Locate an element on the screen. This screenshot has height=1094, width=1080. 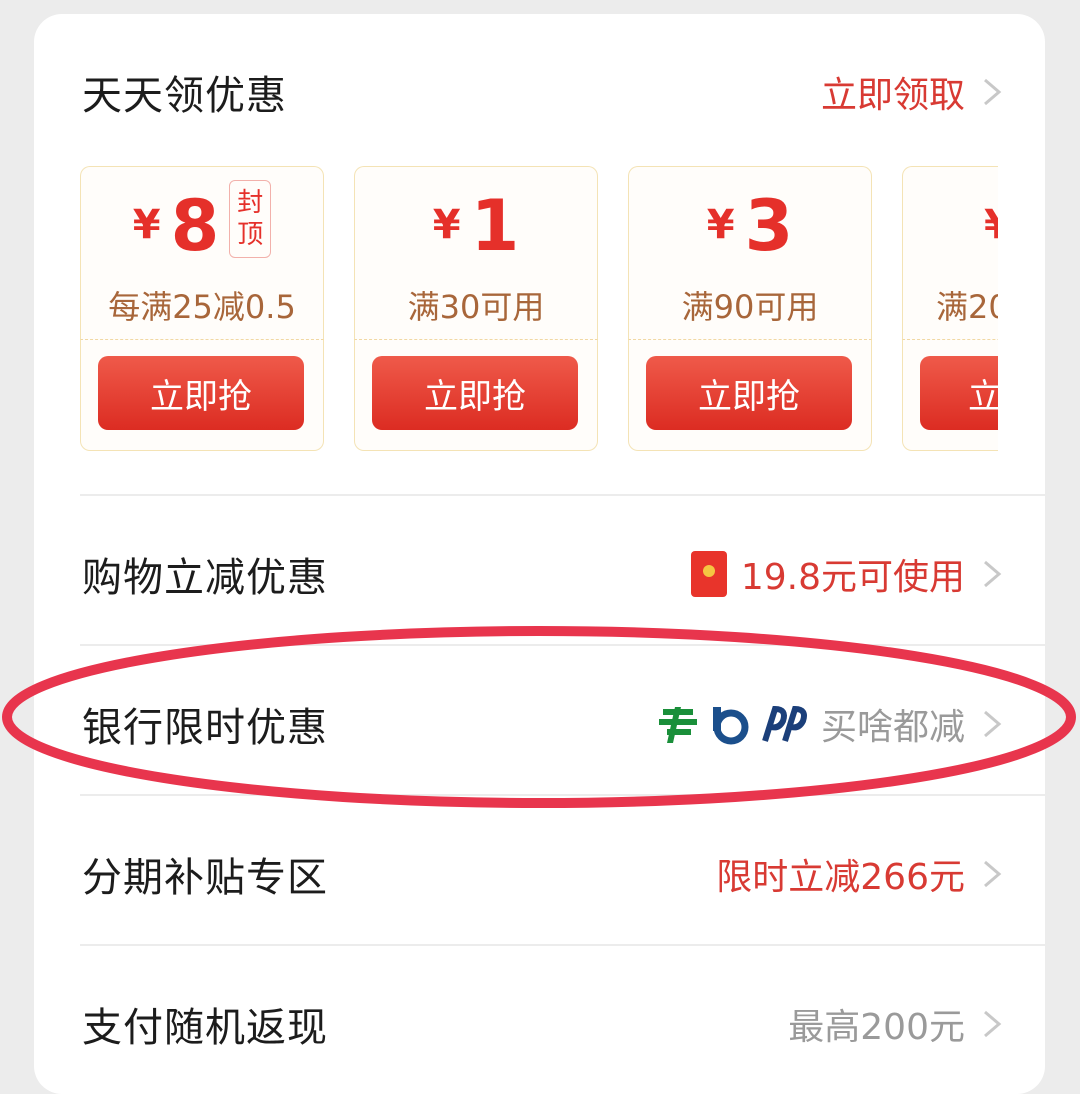
grab-coupon-button: 立 is located at coordinates (959, 393).